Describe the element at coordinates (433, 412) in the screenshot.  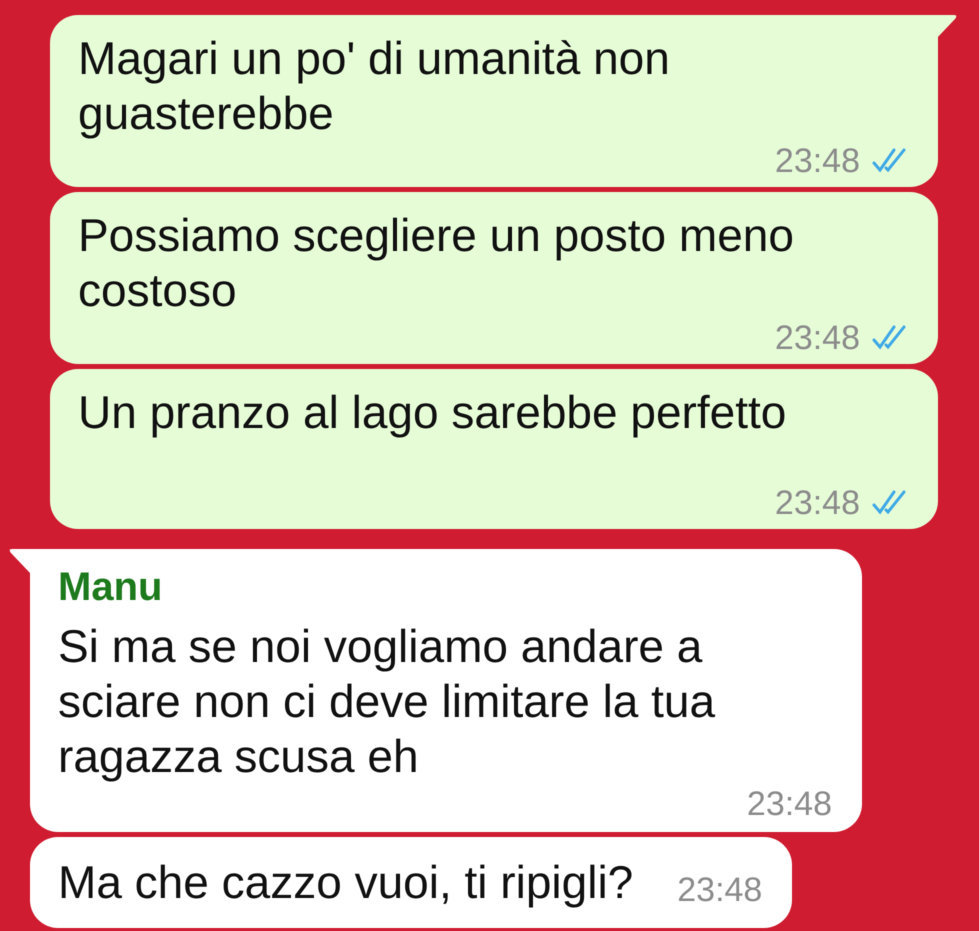
I see `message-text: Un pranzo al lago sarebbe perfetto` at that location.